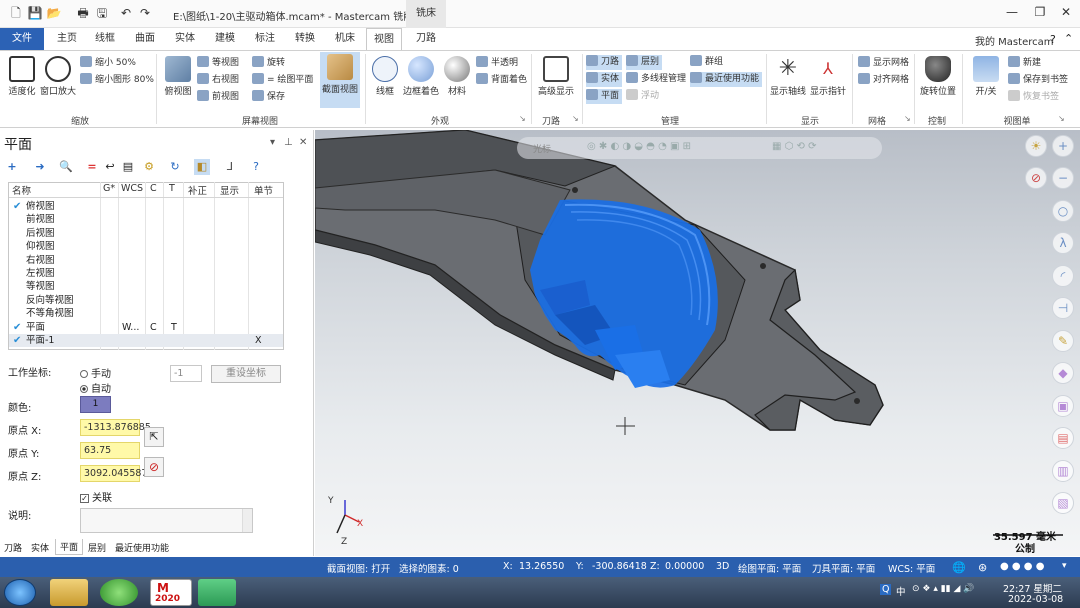 The height and width of the screenshot is (608, 1080). Describe the element at coordinates (604, 62) in the screenshot. I see `toolpaths-manager-toggle: 刀路` at that location.